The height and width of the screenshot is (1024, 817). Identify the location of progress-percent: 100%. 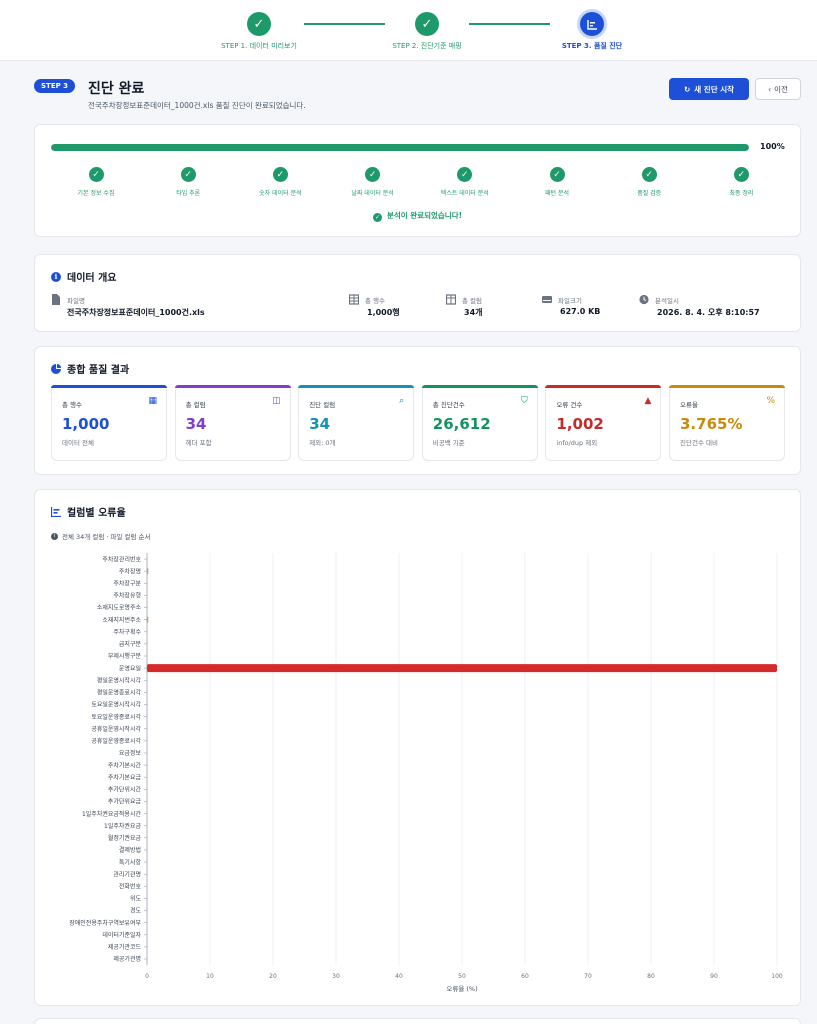
(772, 146).